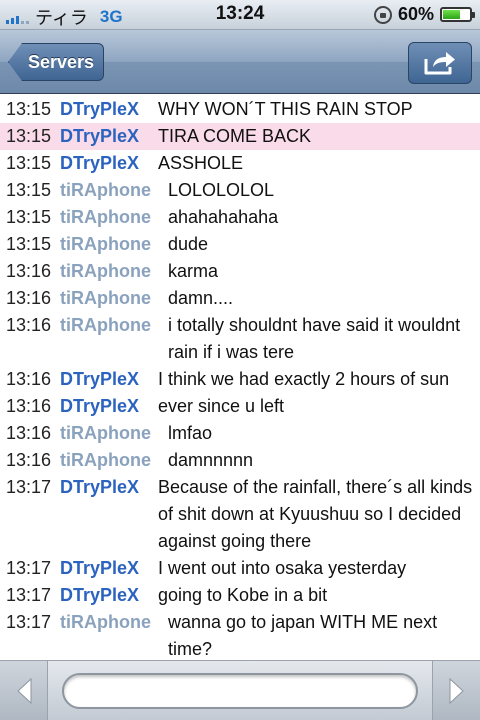 This screenshot has height=720, width=480. I want to click on navigation-bar: Servers, so click(240, 62).